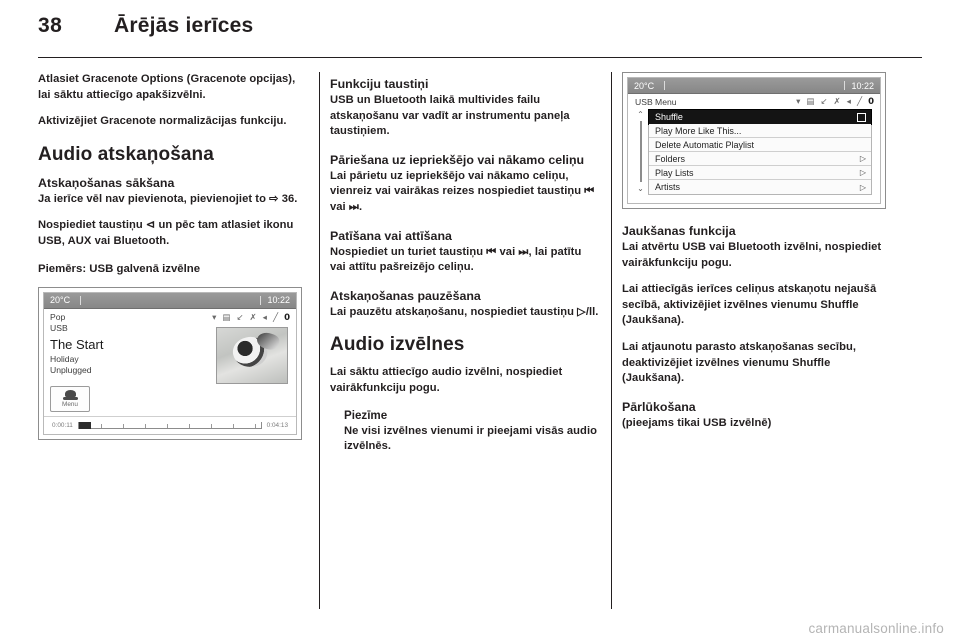 The height and width of the screenshot is (642, 960). What do you see at coordinates (640, 114) in the screenshot?
I see `scroll-up-icon: ⌃` at bounding box center [640, 114].